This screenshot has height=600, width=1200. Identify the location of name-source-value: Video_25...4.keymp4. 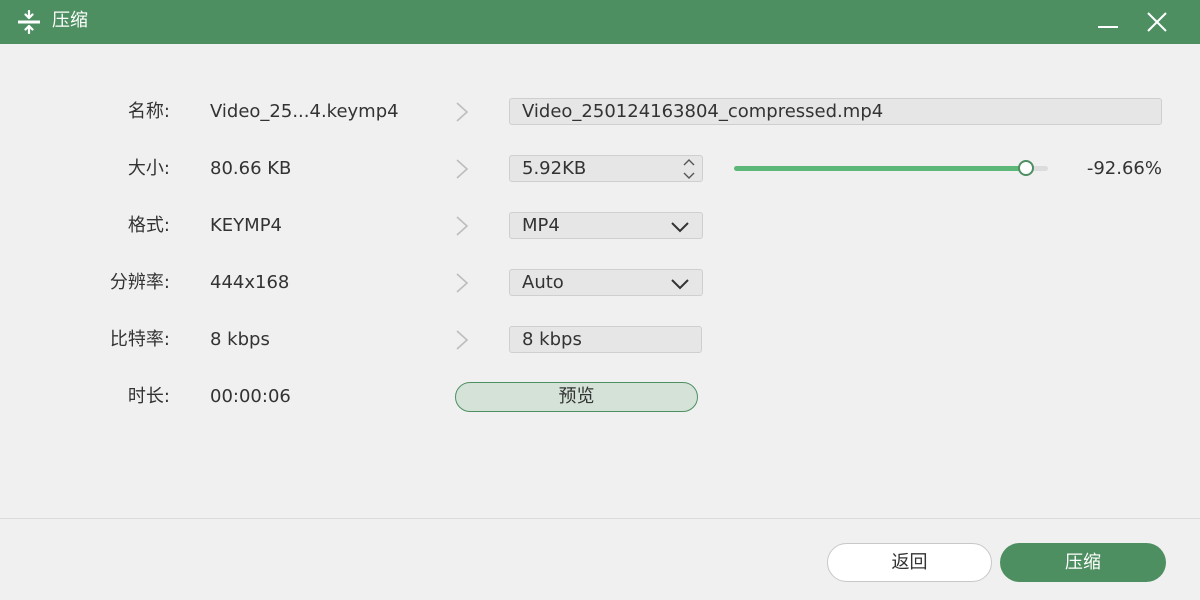
(304, 111).